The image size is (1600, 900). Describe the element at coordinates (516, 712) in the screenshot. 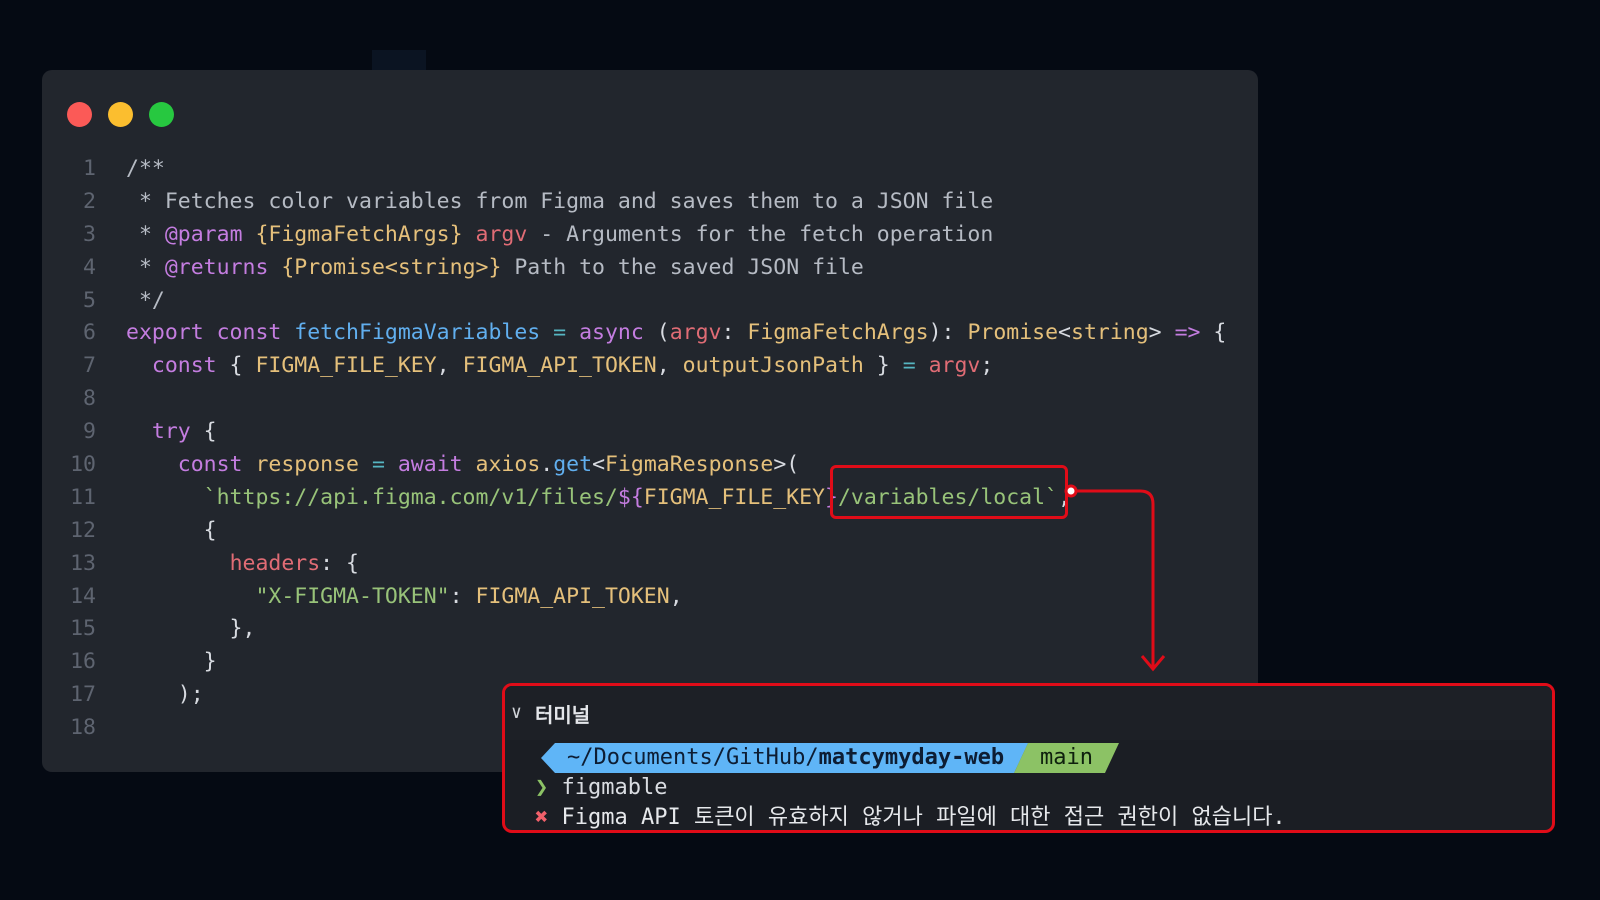

I see `chevron-down-icon: ∨` at that location.